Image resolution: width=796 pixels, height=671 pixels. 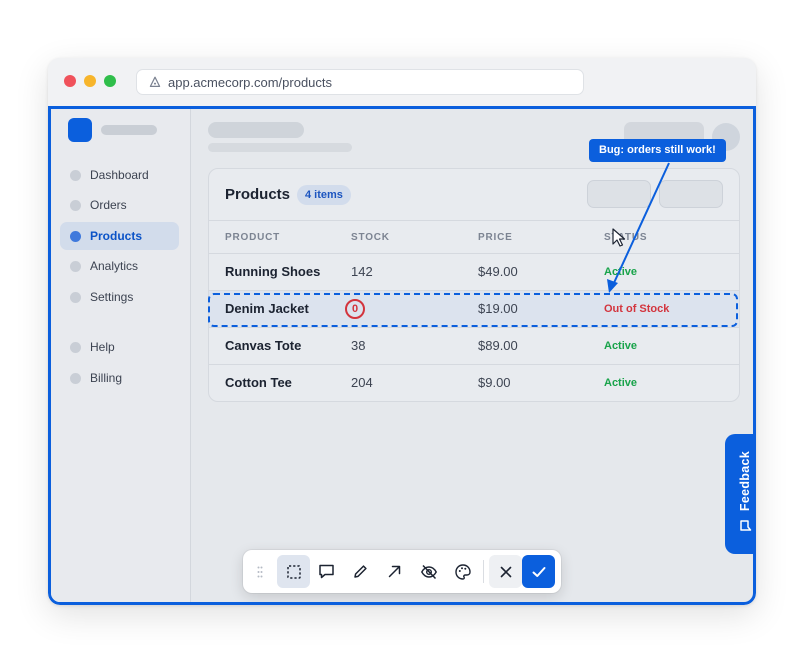 What do you see at coordinates (745, 481) in the screenshot?
I see `feedback-label: Feedback` at bounding box center [745, 481].